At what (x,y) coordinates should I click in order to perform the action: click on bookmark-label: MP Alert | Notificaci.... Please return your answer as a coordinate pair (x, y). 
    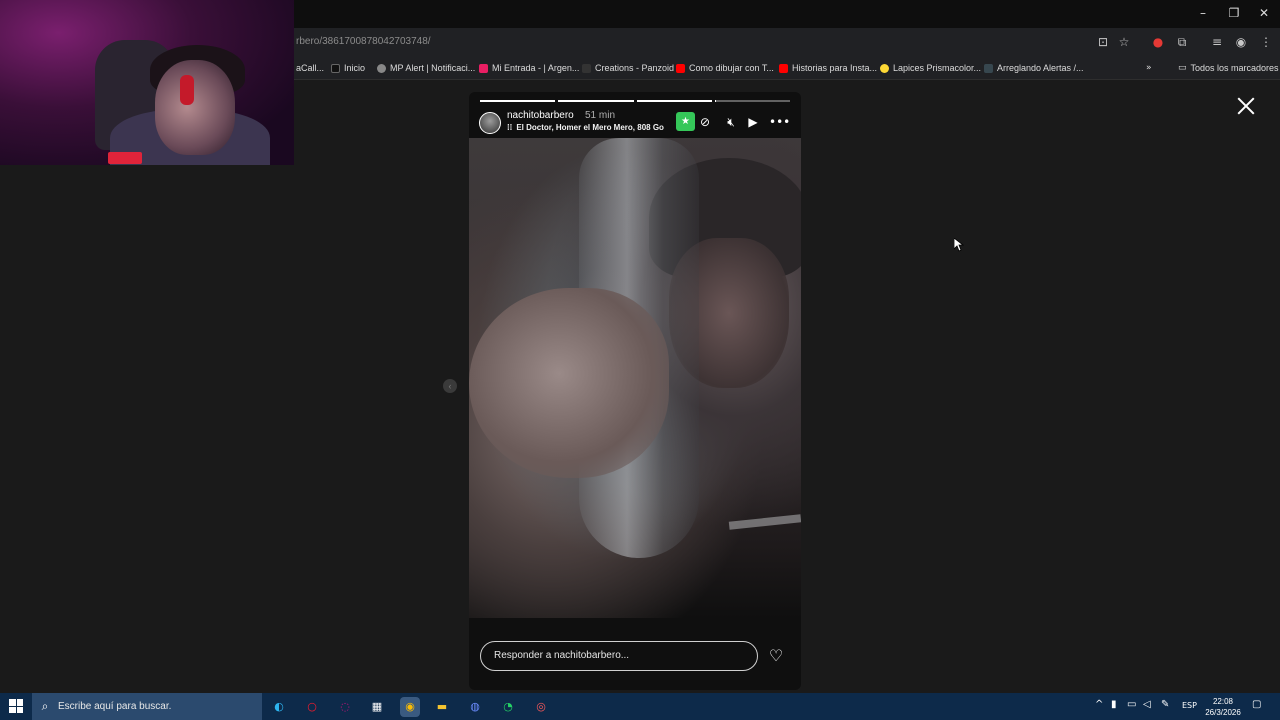
    Looking at the image, I should click on (433, 68).